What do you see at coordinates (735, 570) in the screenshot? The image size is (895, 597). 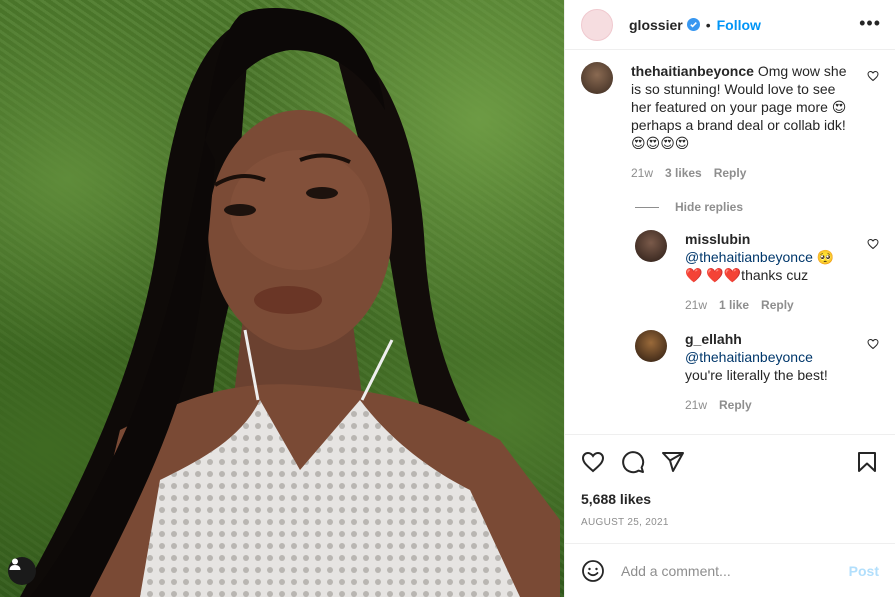 I see `comment-input` at bounding box center [735, 570].